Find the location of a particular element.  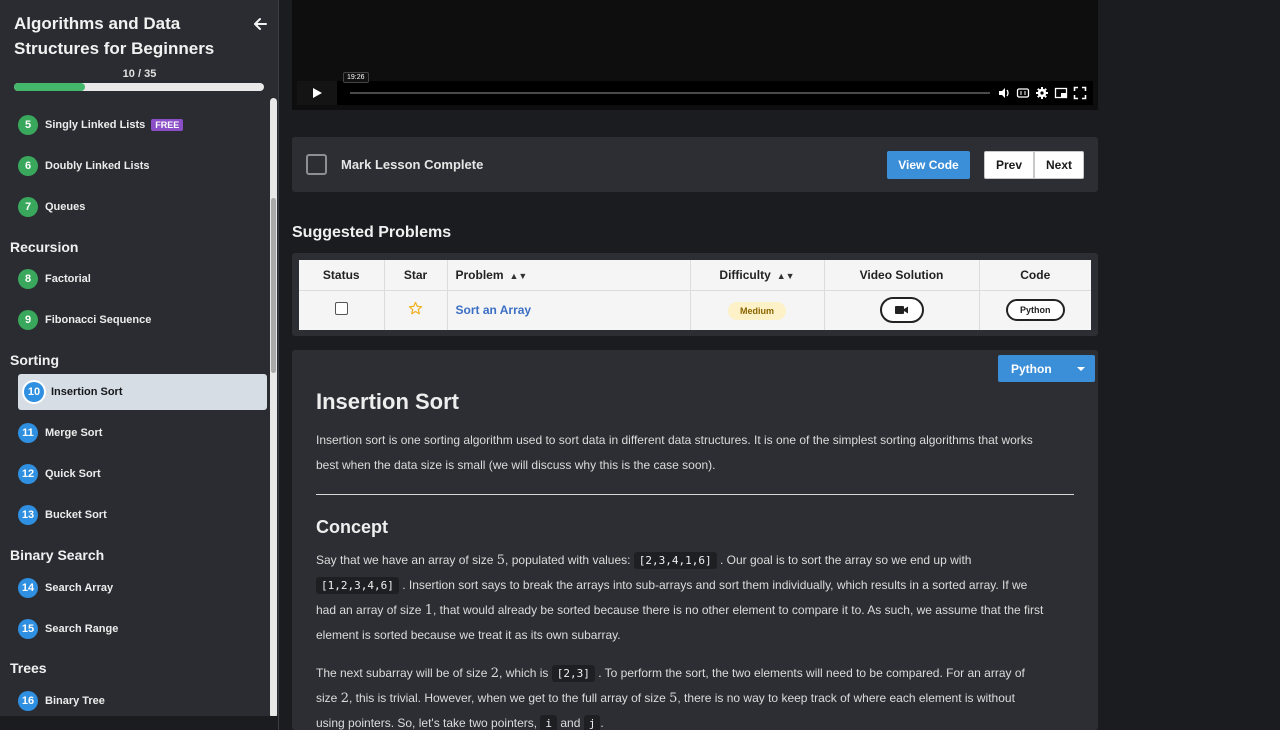

text-span: The next subarray will be of size is located at coordinates (403, 673).